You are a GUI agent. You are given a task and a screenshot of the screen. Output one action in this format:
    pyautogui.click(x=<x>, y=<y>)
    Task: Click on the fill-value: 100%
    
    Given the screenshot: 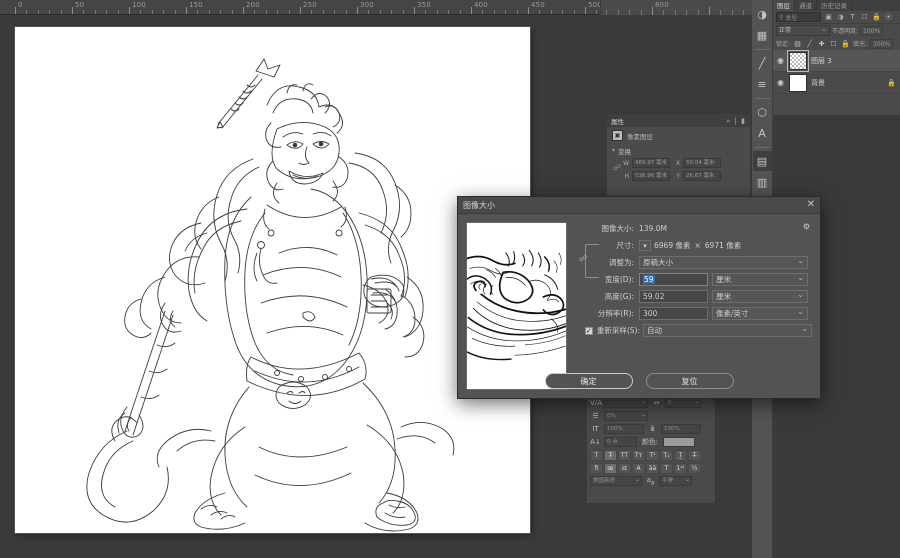 What is the action you would take?
    pyautogui.click(x=882, y=43)
    